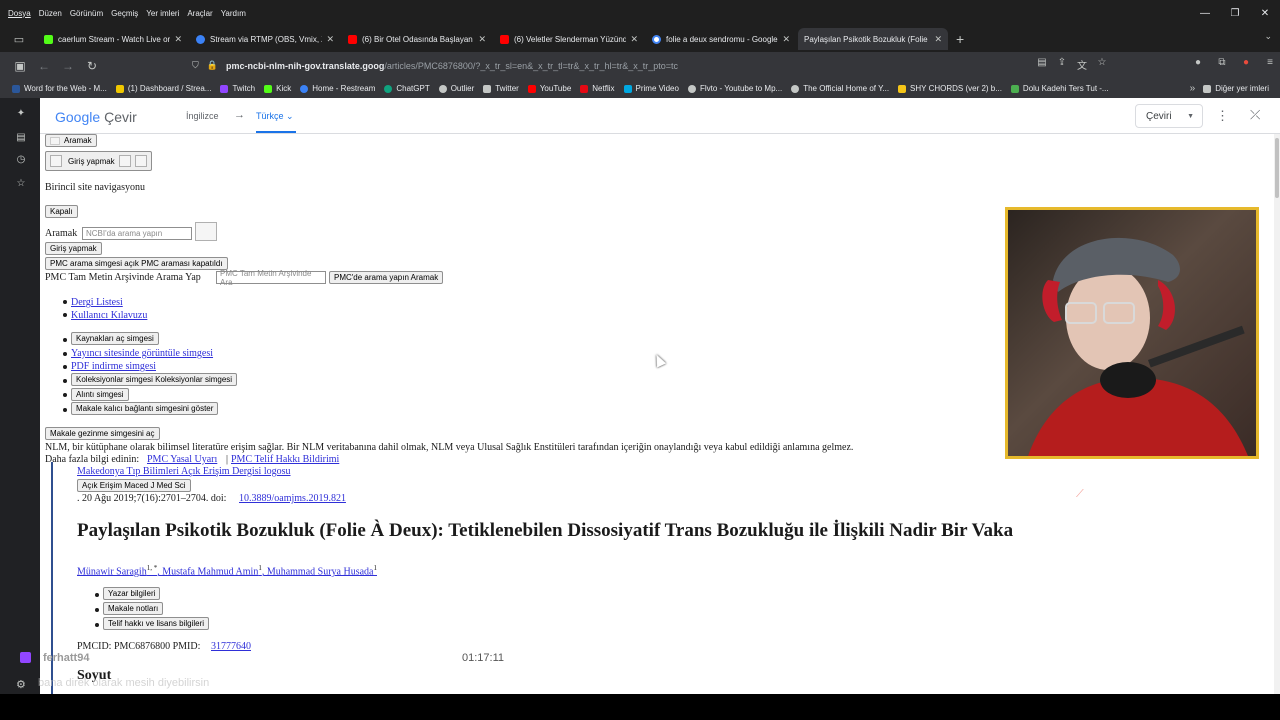 The image size is (1280, 720). I want to click on bookmark-other-folder: Diğer yer imleri, so click(1236, 88).